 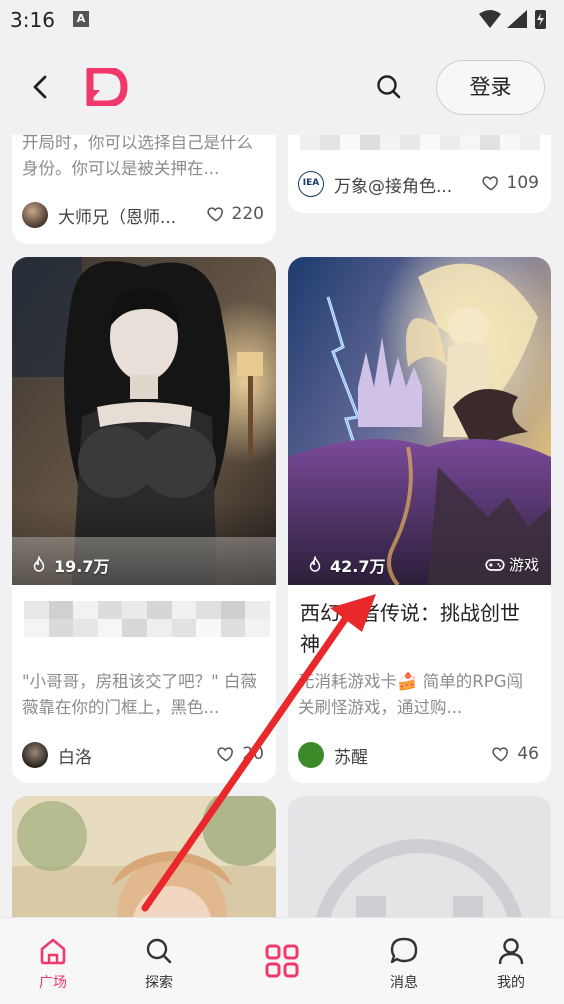 What do you see at coordinates (53, 951) in the screenshot?
I see `home-icon` at bounding box center [53, 951].